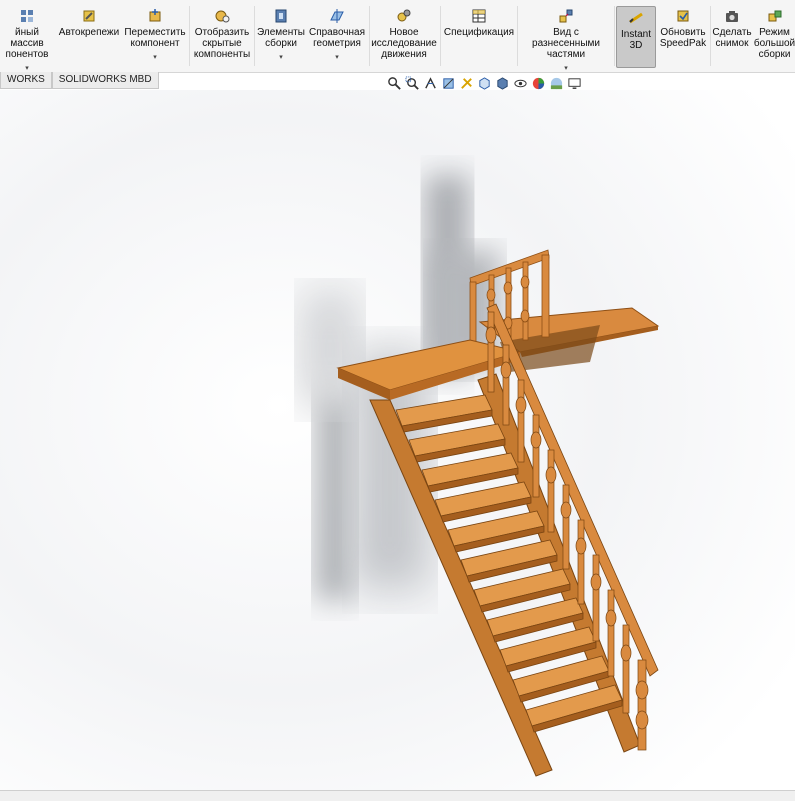  What do you see at coordinates (337, 43) in the screenshot?
I see `ref-geometry-label-2: геометрия` at bounding box center [337, 43].